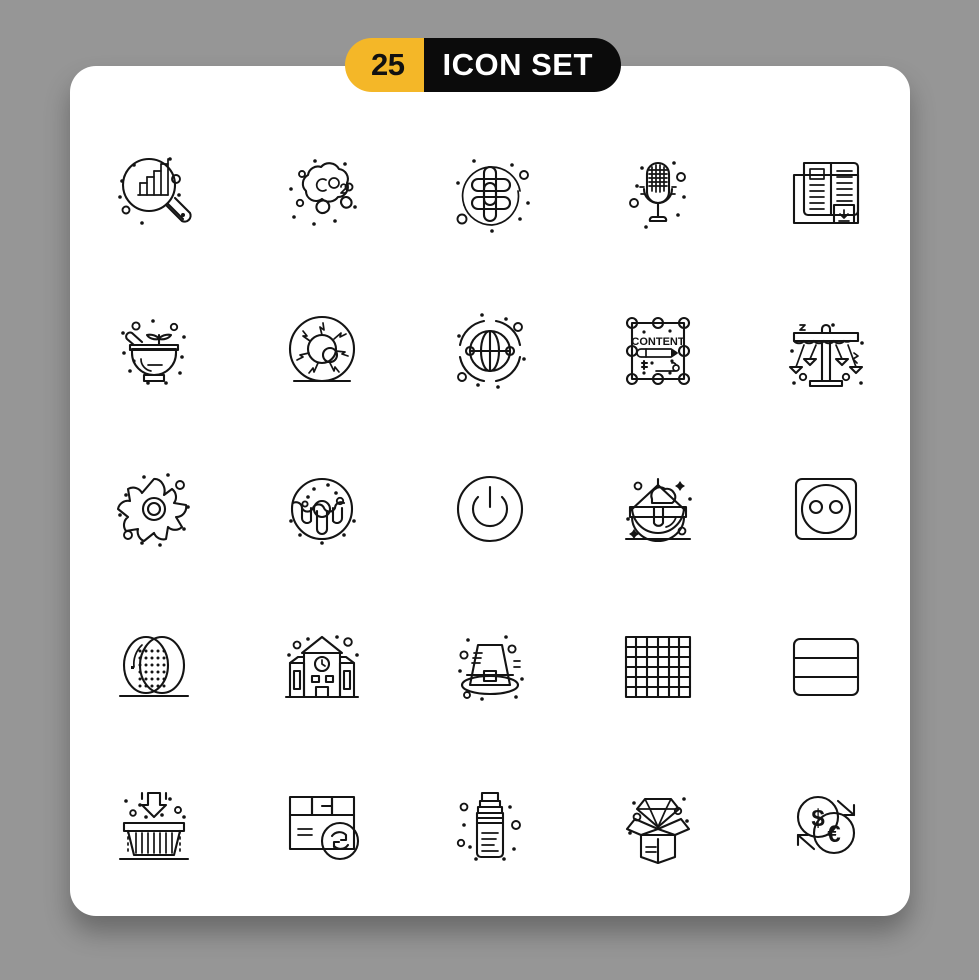 The width and height of the screenshot is (979, 980). I want to click on school-building-icon, so click(322, 667).